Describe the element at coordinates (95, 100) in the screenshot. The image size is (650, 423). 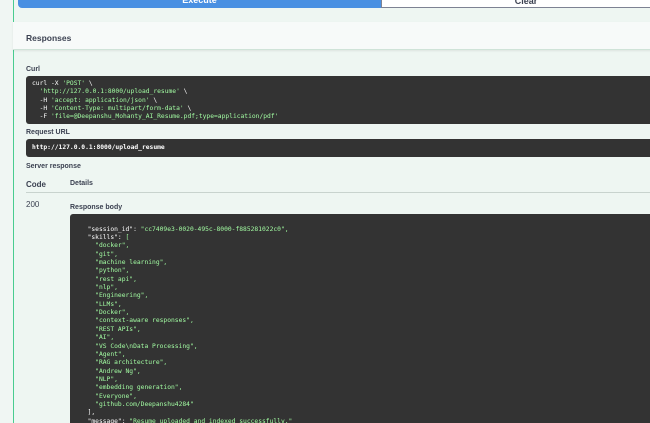
I see `curl-line: -H 'accept: application/json' \` at that location.